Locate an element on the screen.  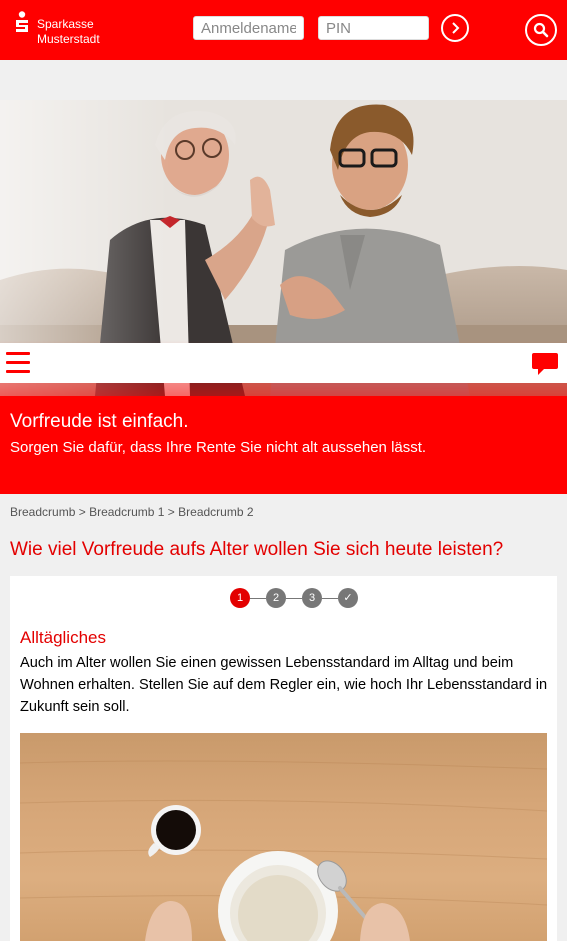
username-input is located at coordinates (248, 28).